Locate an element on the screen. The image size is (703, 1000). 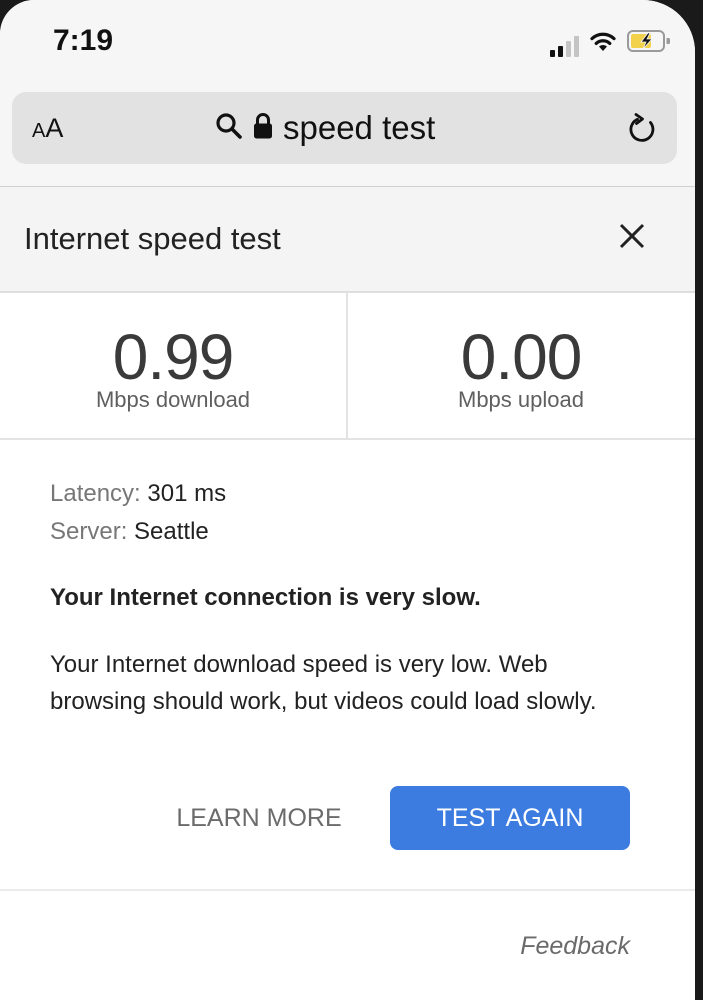
upload-speed-unit: Mbps upload is located at coordinates (521, 399).